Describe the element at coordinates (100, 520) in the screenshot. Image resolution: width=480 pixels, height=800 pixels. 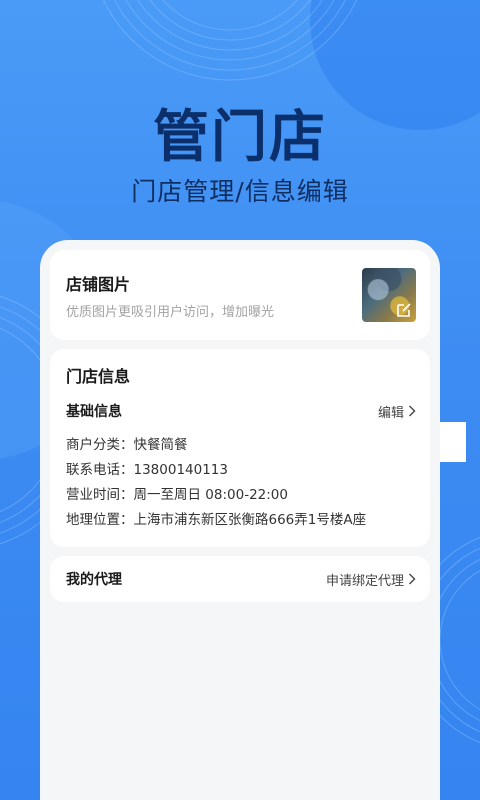
I see `info-key: 地理位置：` at that location.